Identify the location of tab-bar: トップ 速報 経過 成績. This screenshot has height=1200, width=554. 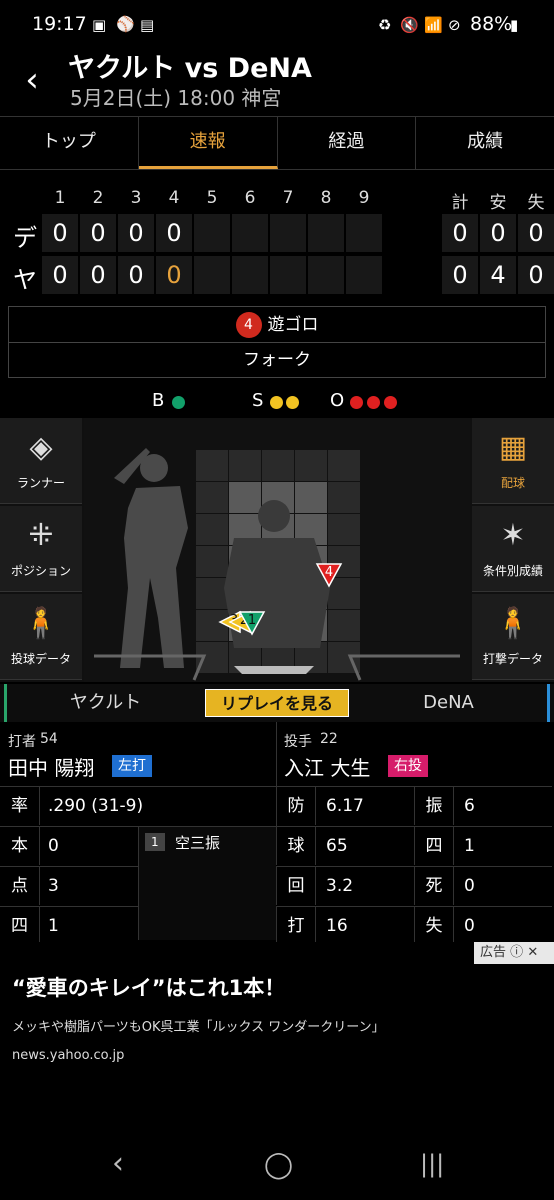
(277, 143).